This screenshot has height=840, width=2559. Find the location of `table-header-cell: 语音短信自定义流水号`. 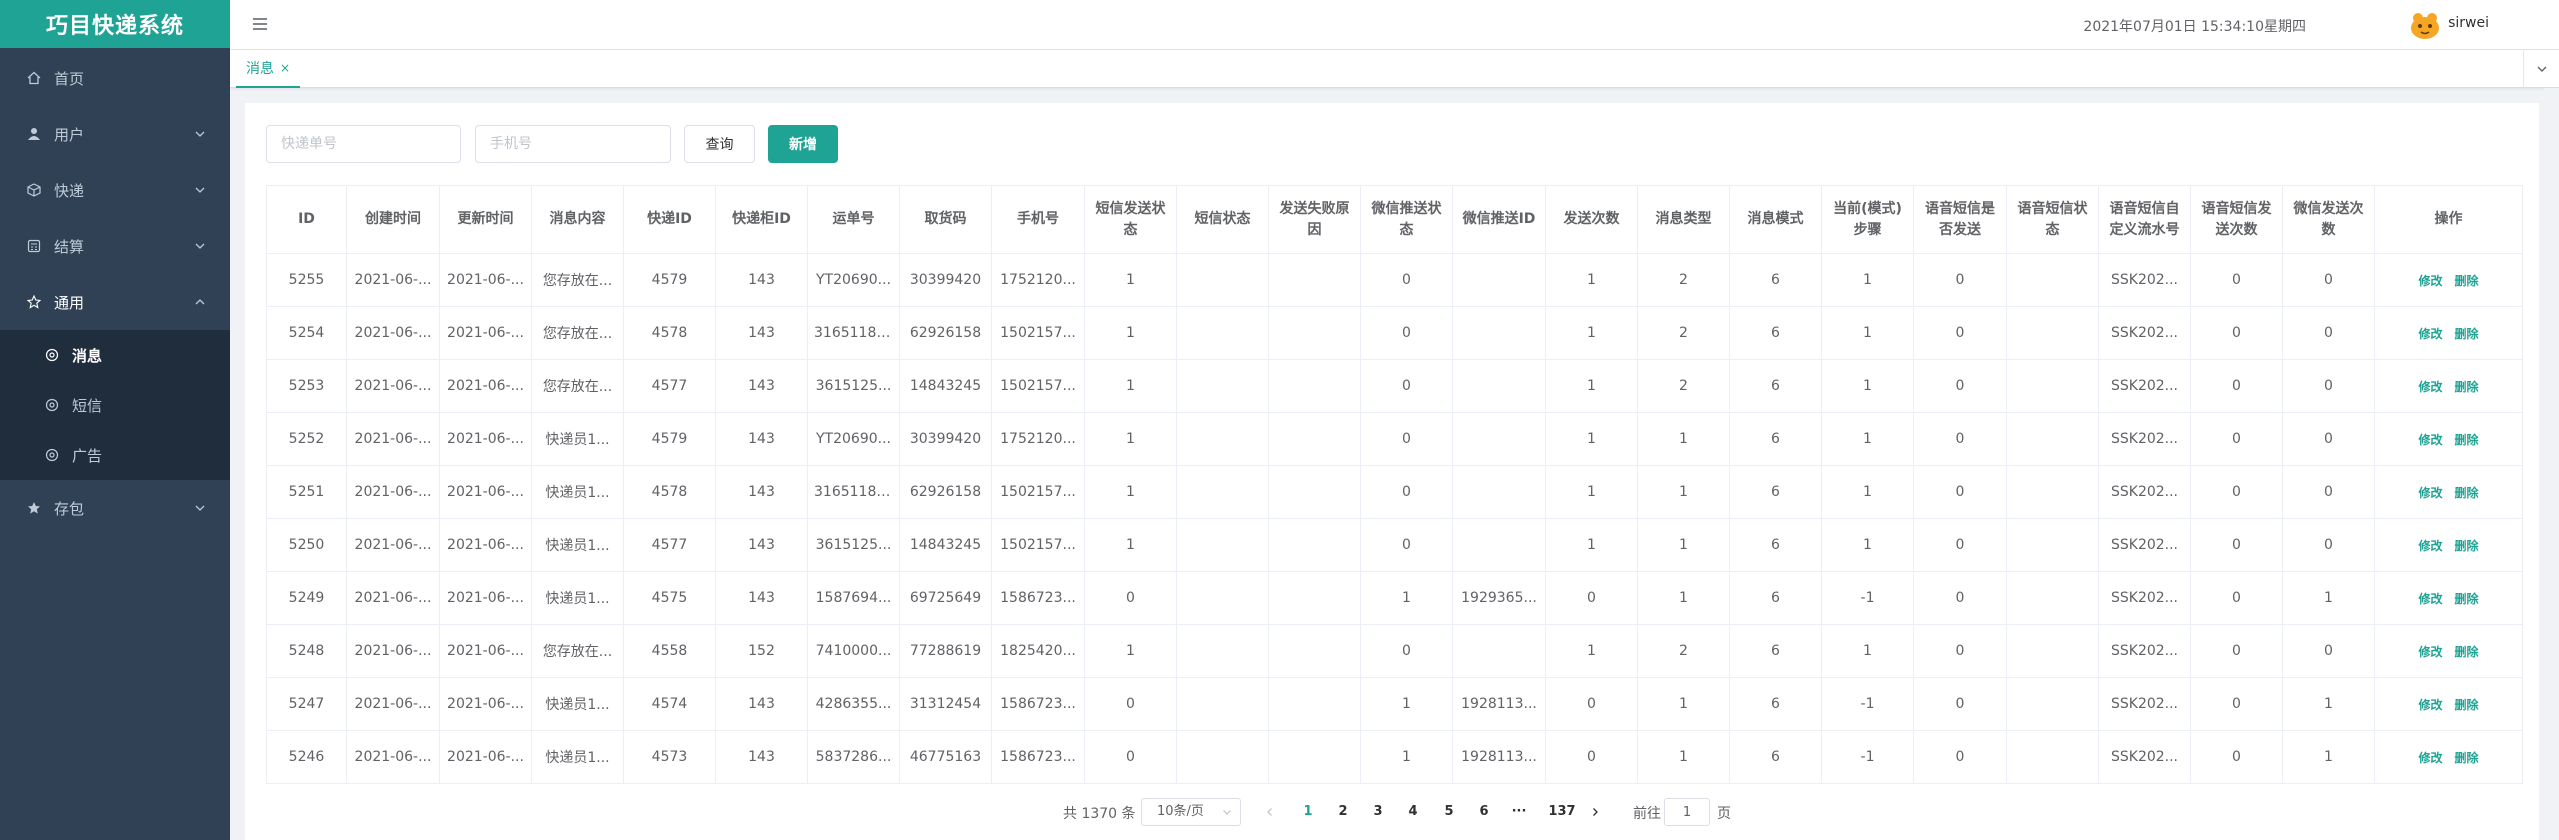

table-header-cell: 语音短信自定义流水号 is located at coordinates (2144, 219).